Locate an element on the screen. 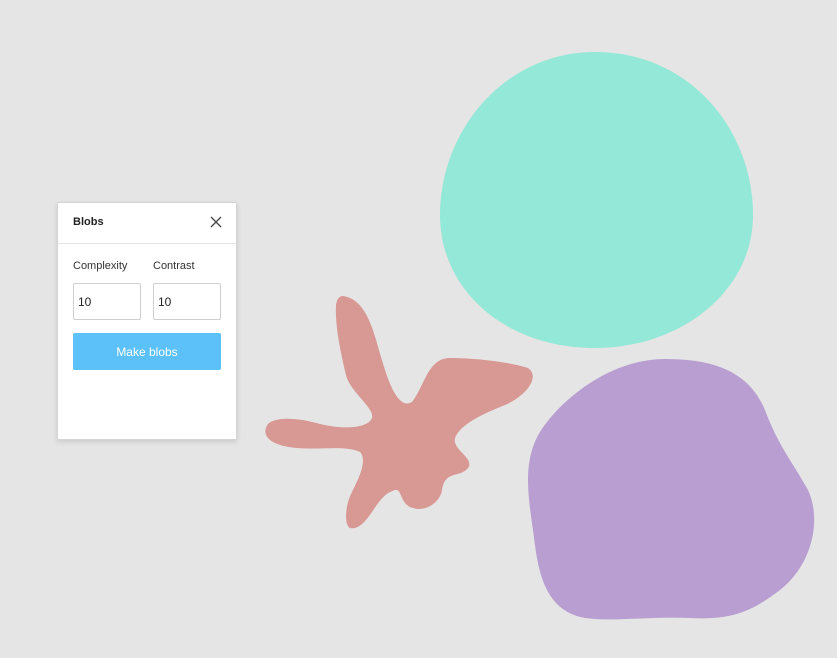 The height and width of the screenshot is (658, 837). complexity-input is located at coordinates (107, 301).